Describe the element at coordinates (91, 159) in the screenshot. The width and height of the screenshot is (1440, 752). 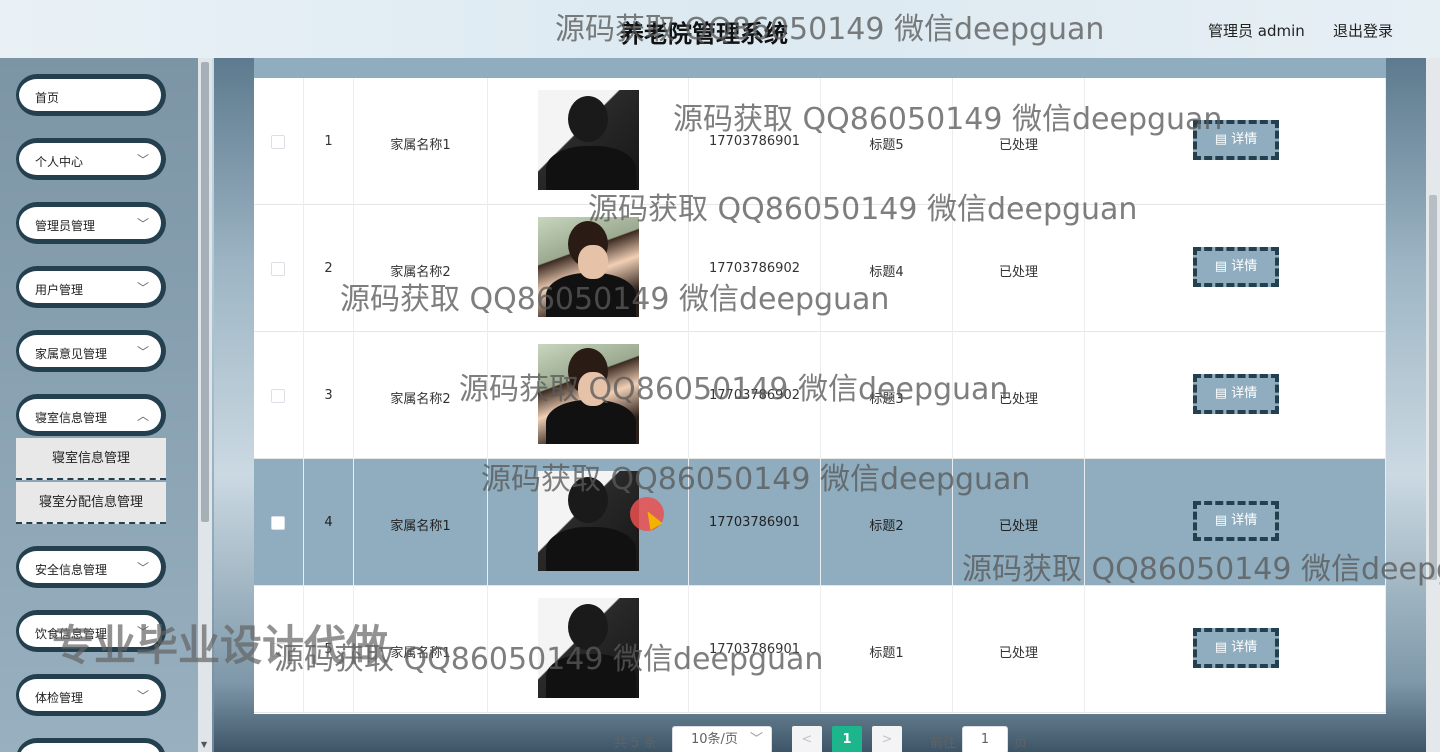
I see `sidebar-item-profile: 个人中心 ﹀` at that location.